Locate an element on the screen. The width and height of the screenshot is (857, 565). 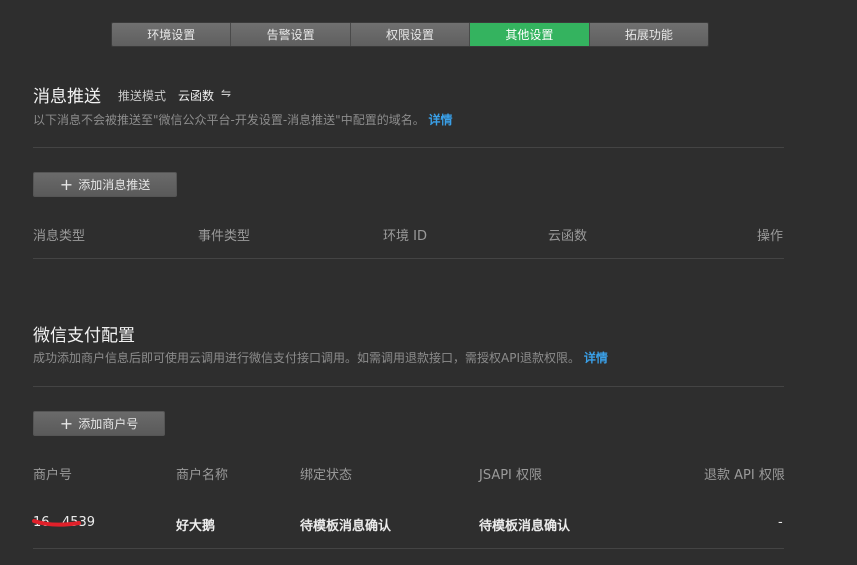
col-env-id: 环境 ID is located at coordinates (405, 236).